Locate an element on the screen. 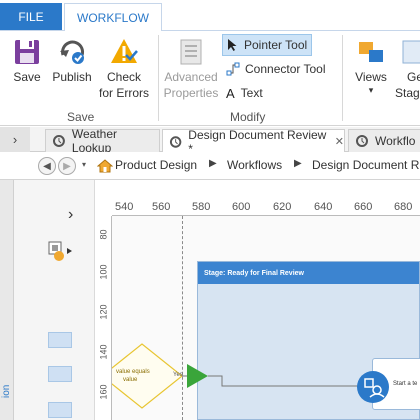 This screenshot has width=420, height=420. text-tool-icon: A is located at coordinates (230, 93).